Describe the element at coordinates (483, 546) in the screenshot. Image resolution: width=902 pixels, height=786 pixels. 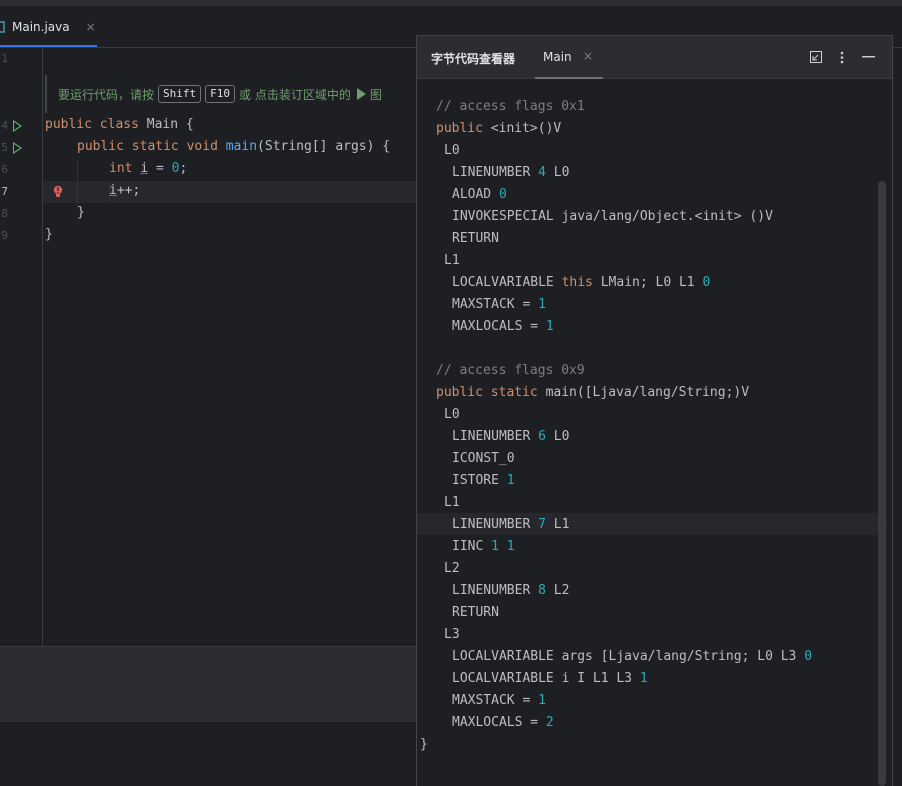
I see `bytecode-line: IINC 1 1` at that location.